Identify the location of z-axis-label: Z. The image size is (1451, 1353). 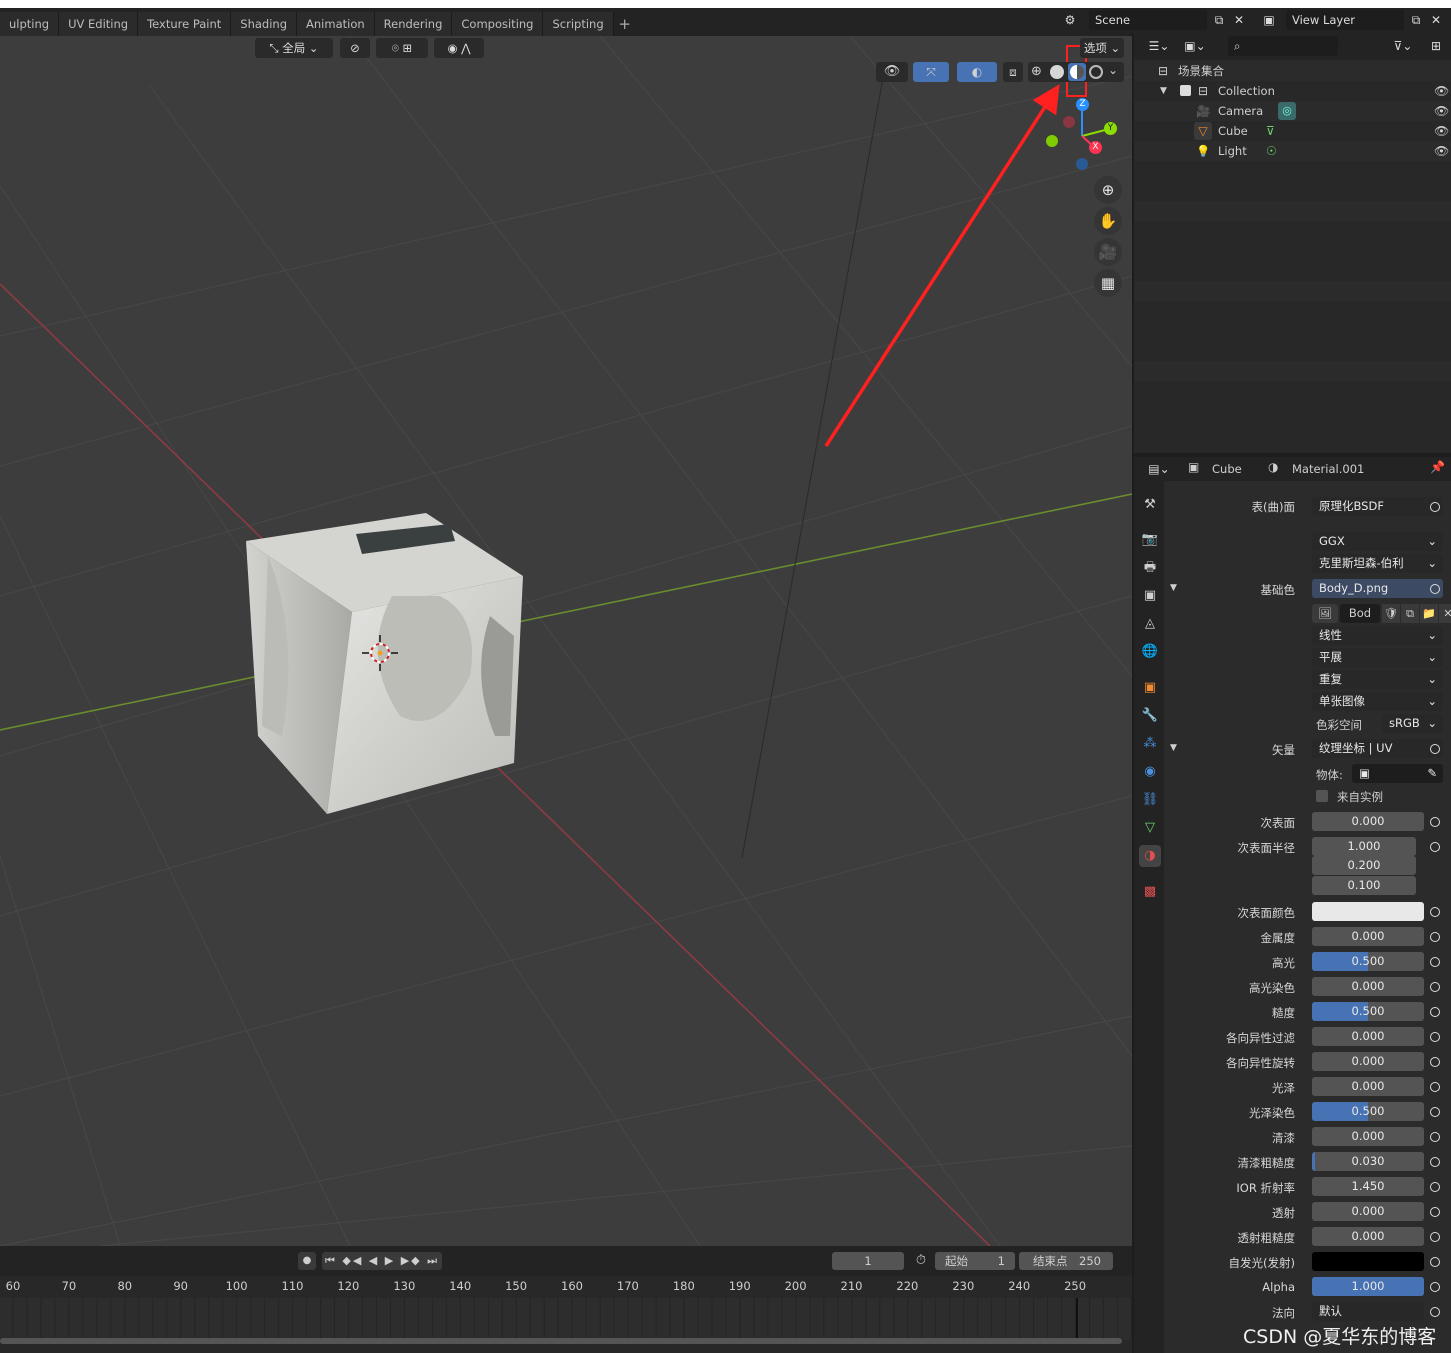
(1082, 104).